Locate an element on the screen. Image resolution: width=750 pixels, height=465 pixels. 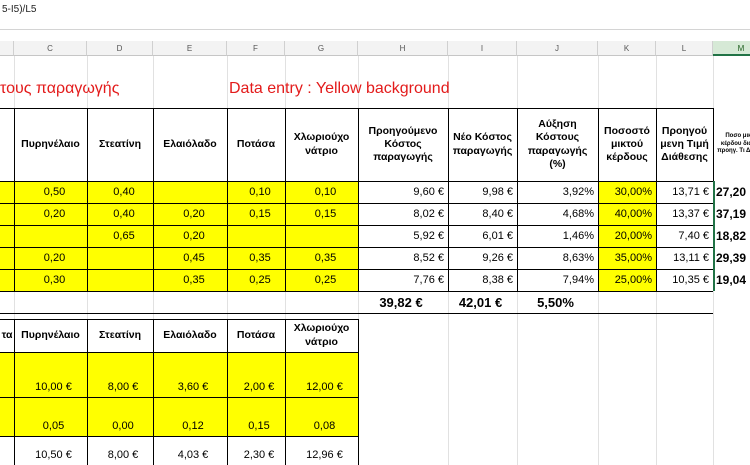
table-cell: 13,37 € is located at coordinates (684, 214).